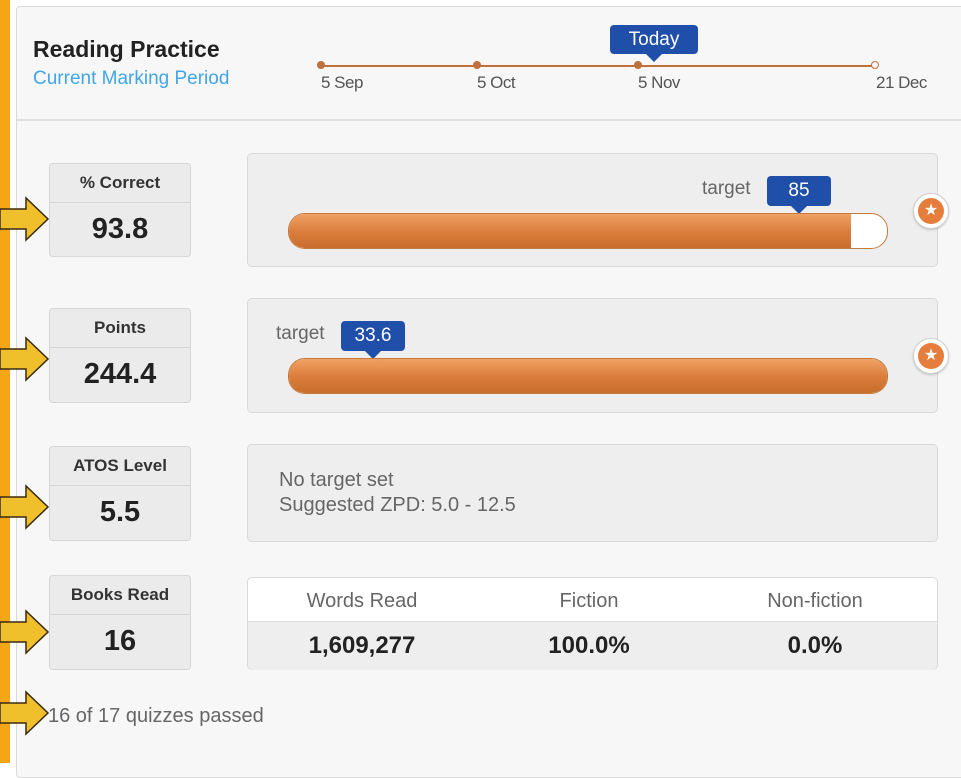  What do you see at coordinates (120, 595) in the screenshot?
I see `stat-label: Books Read` at bounding box center [120, 595].